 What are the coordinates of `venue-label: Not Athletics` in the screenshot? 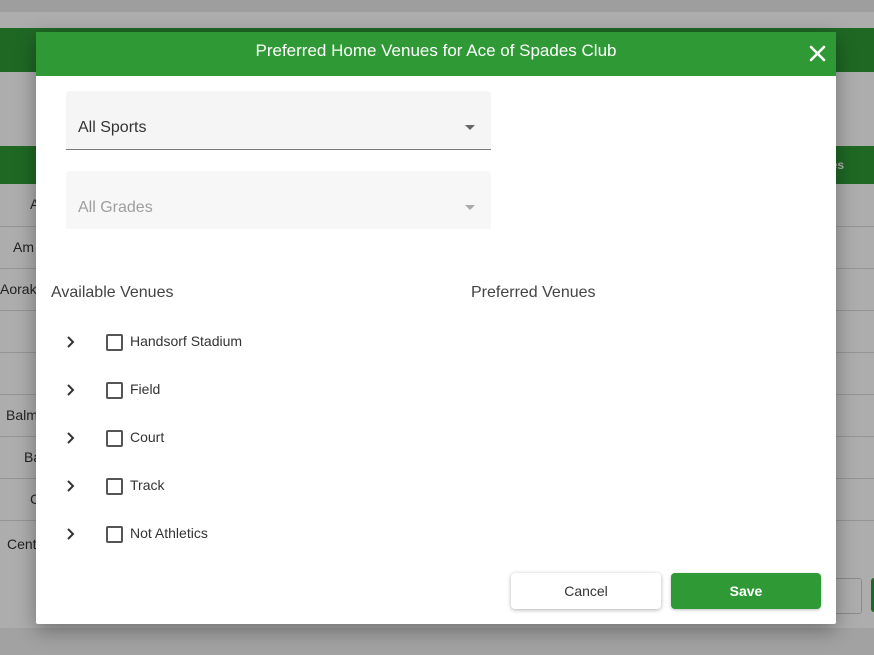 It's located at (169, 533).